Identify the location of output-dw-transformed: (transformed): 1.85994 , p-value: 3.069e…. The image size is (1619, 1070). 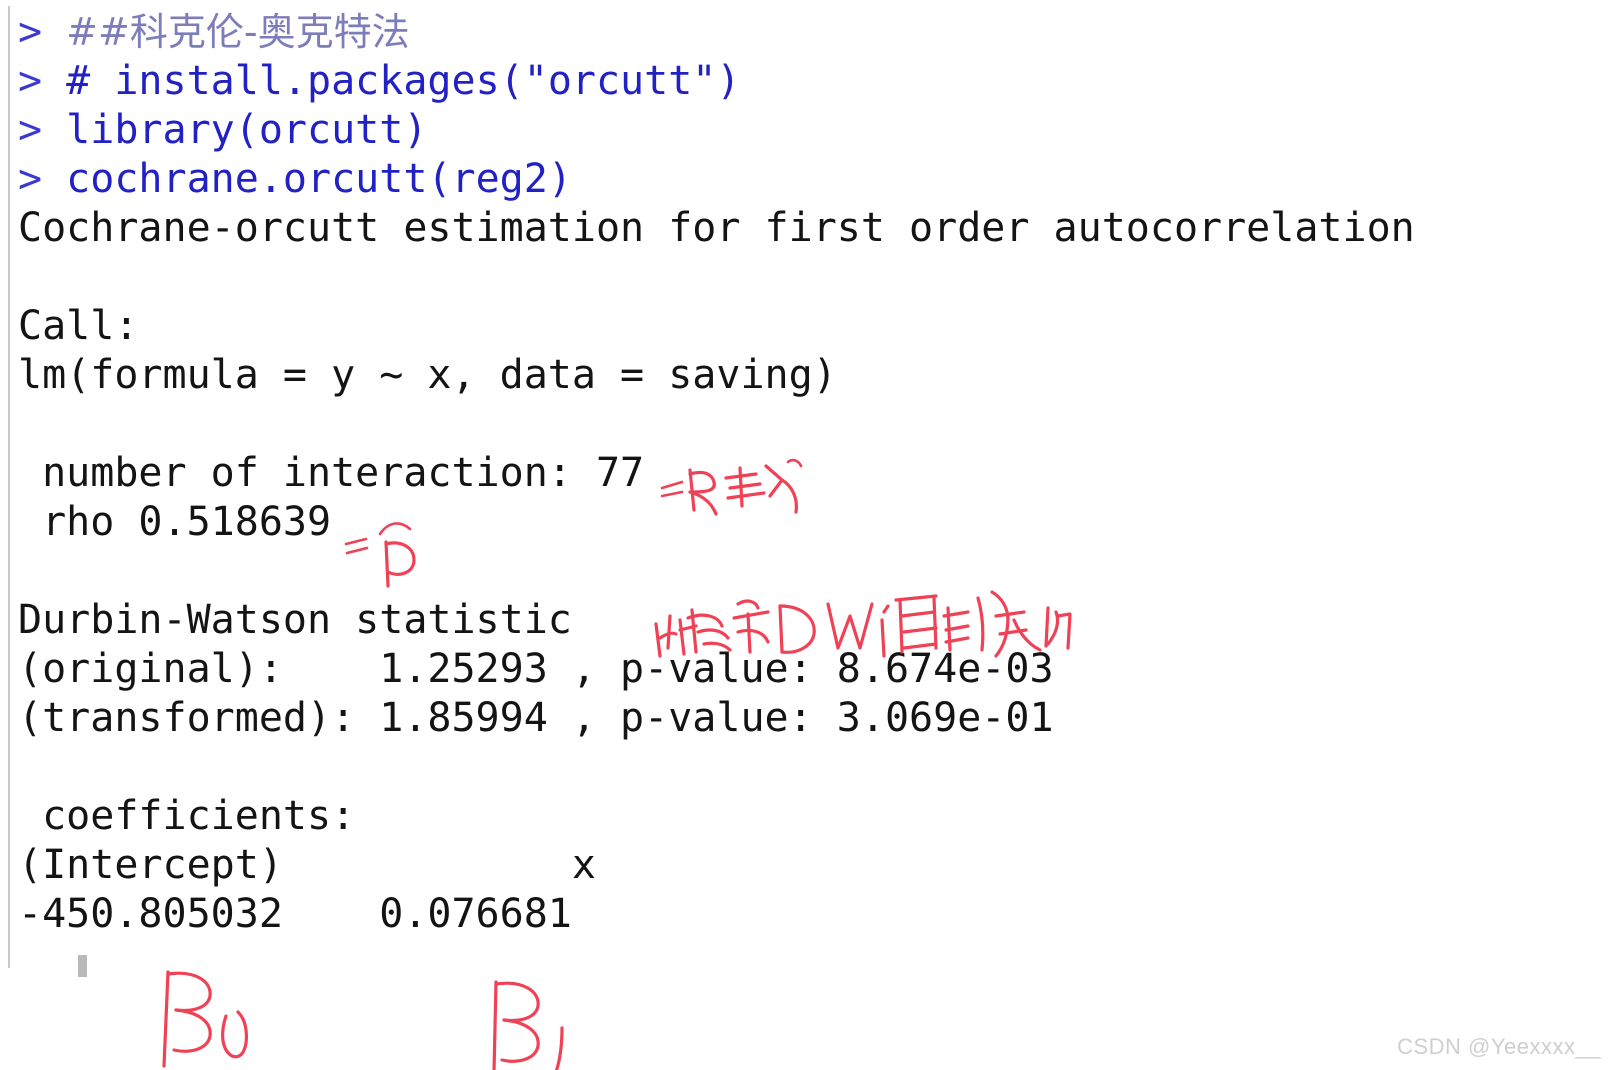
(536, 718).